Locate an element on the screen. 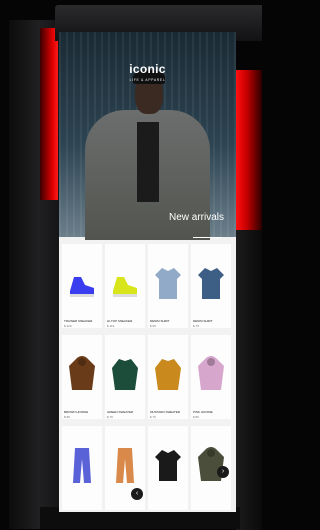 This screenshot has height=530, width=320. product-title: MUSTARD SWEATER is located at coordinates (165, 412).